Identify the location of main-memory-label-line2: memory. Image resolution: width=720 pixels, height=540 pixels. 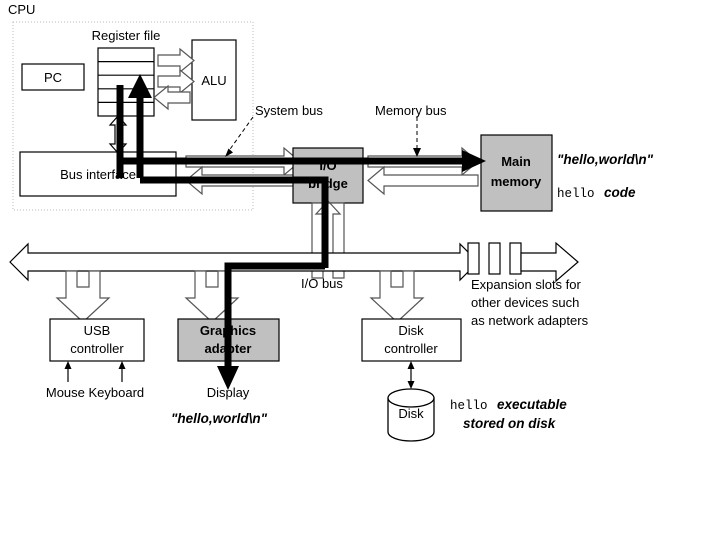
(516, 181).